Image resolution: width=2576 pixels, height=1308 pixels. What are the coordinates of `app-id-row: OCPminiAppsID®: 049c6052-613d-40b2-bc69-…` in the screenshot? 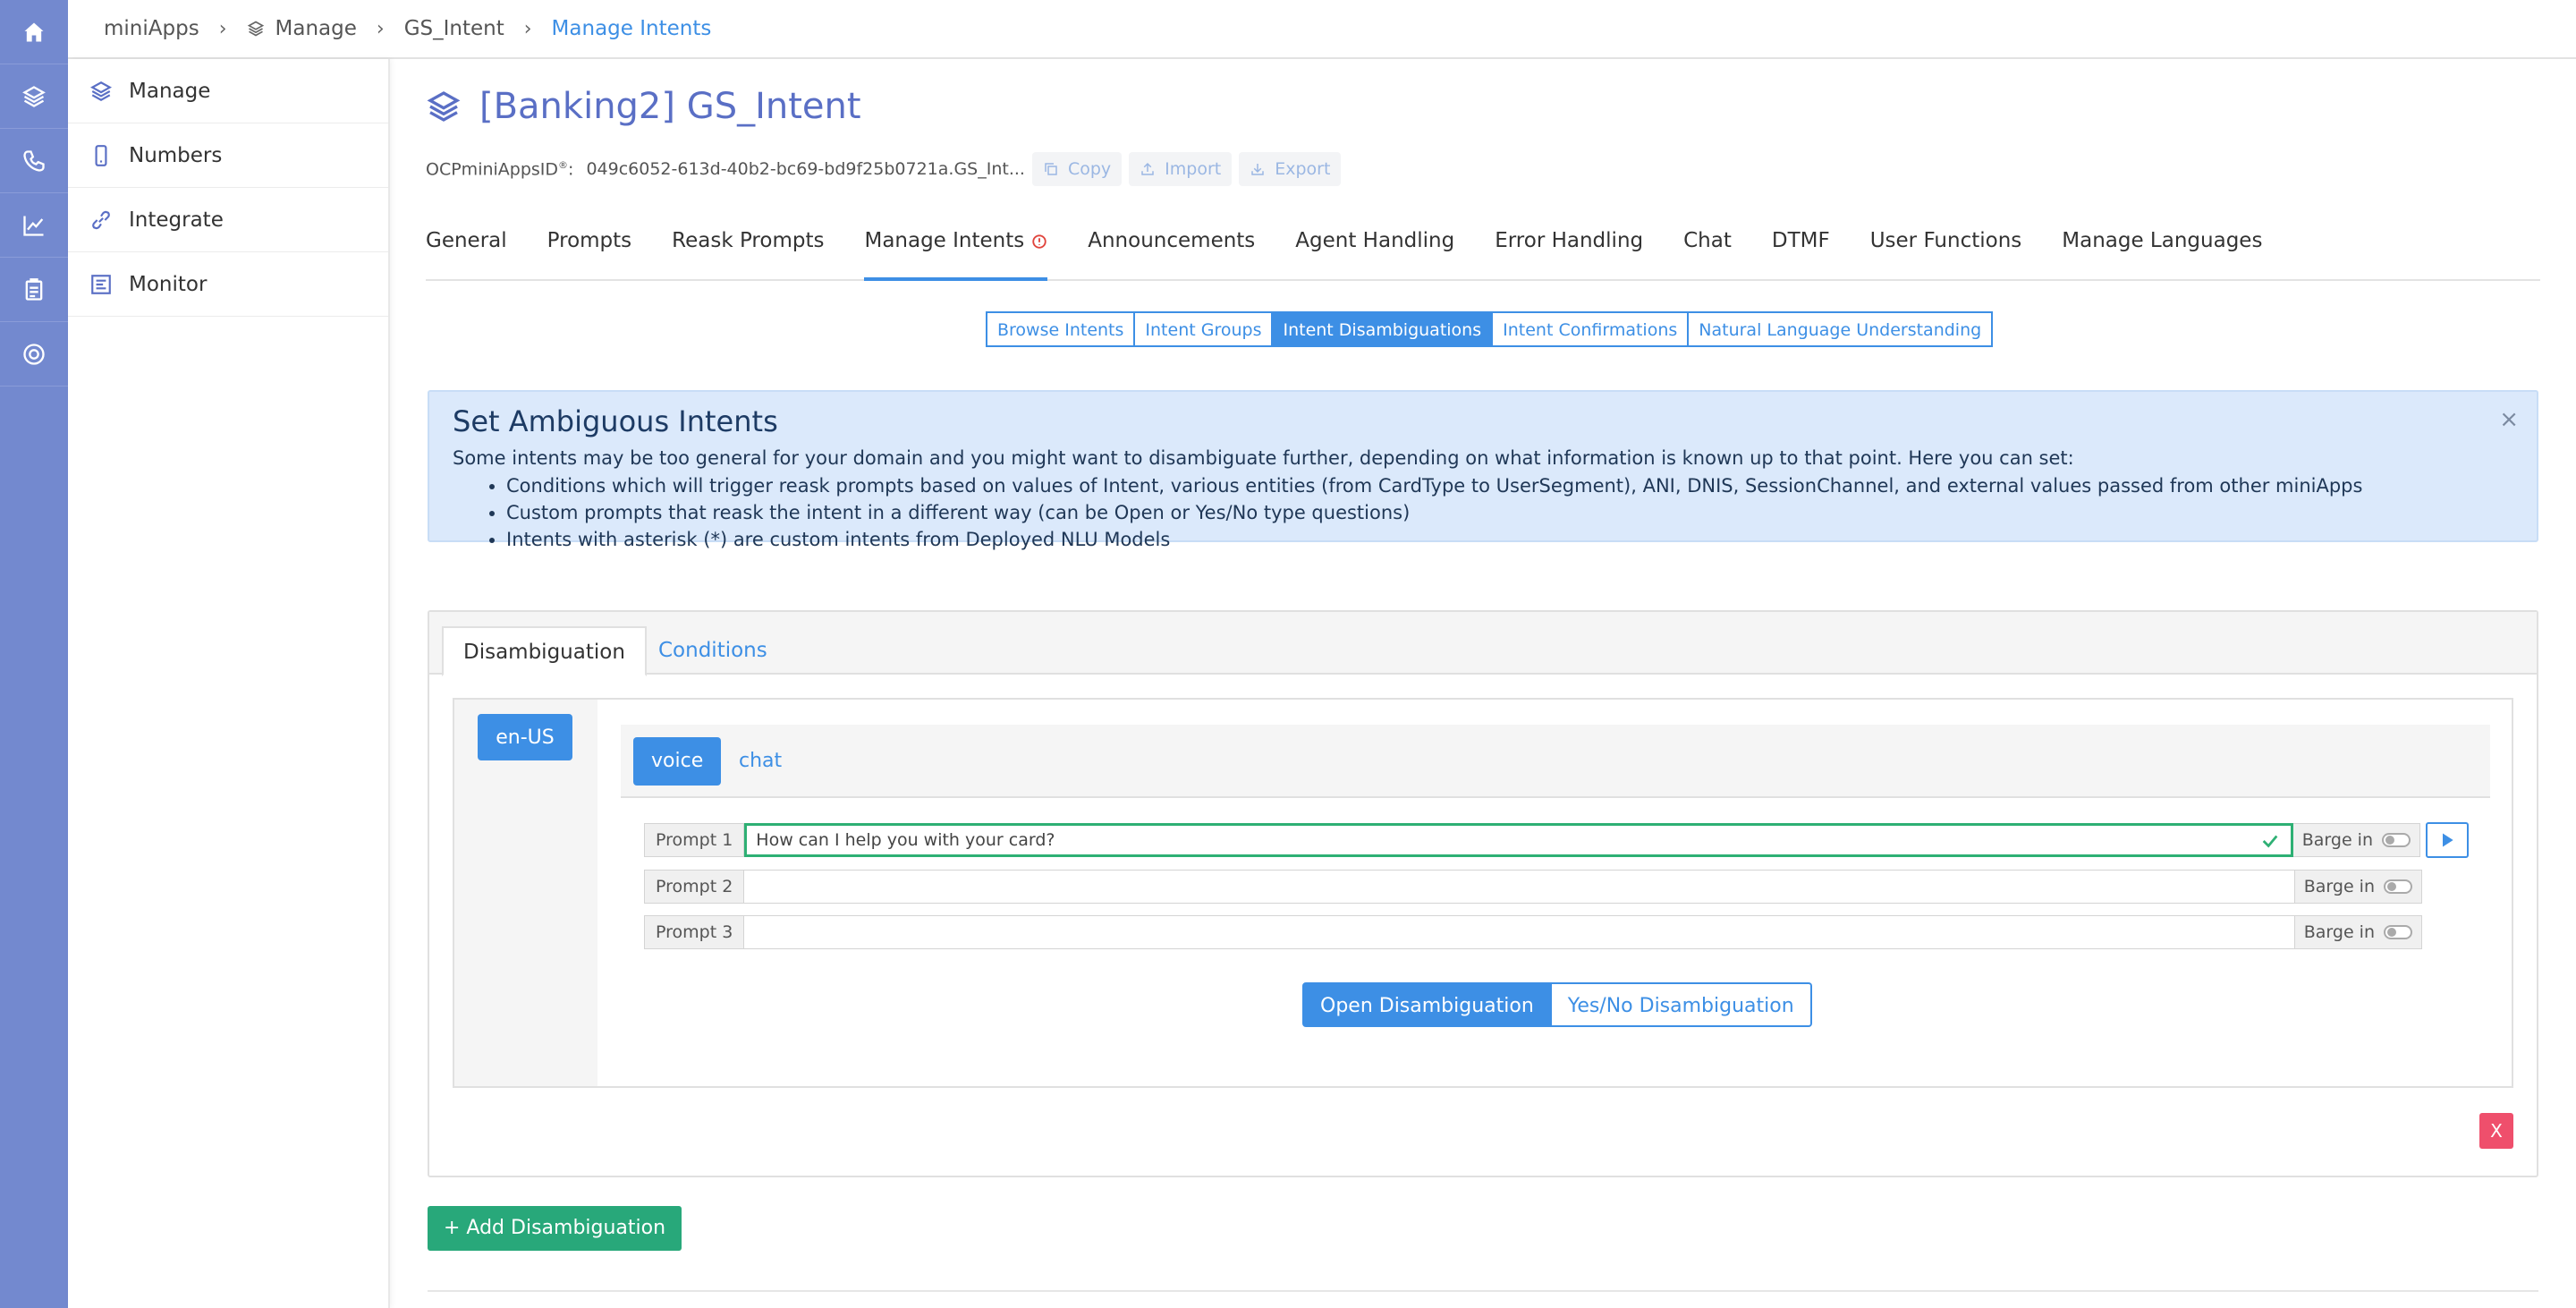 It's located at (884, 169).